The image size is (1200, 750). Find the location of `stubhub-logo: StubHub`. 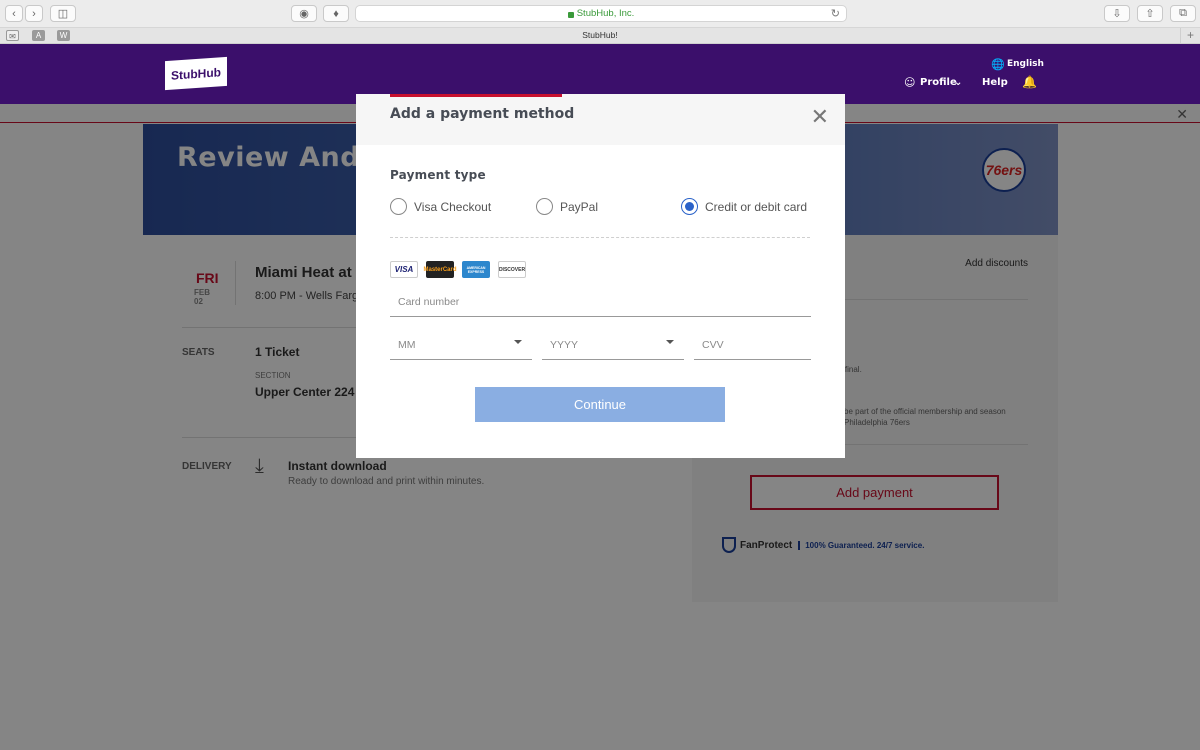

stubhub-logo: StubHub is located at coordinates (196, 73).